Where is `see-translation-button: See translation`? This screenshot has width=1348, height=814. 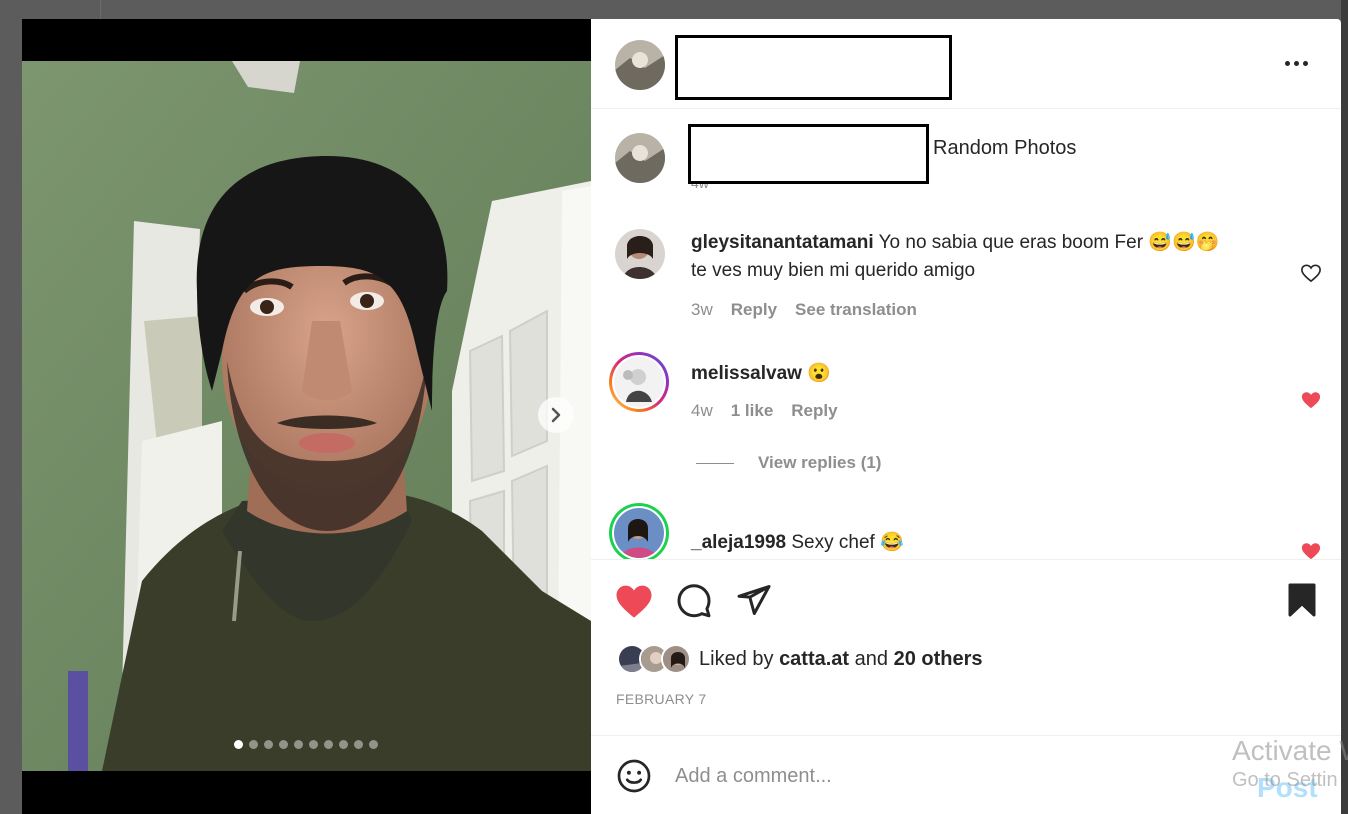 see-translation-button: See translation is located at coordinates (856, 310).